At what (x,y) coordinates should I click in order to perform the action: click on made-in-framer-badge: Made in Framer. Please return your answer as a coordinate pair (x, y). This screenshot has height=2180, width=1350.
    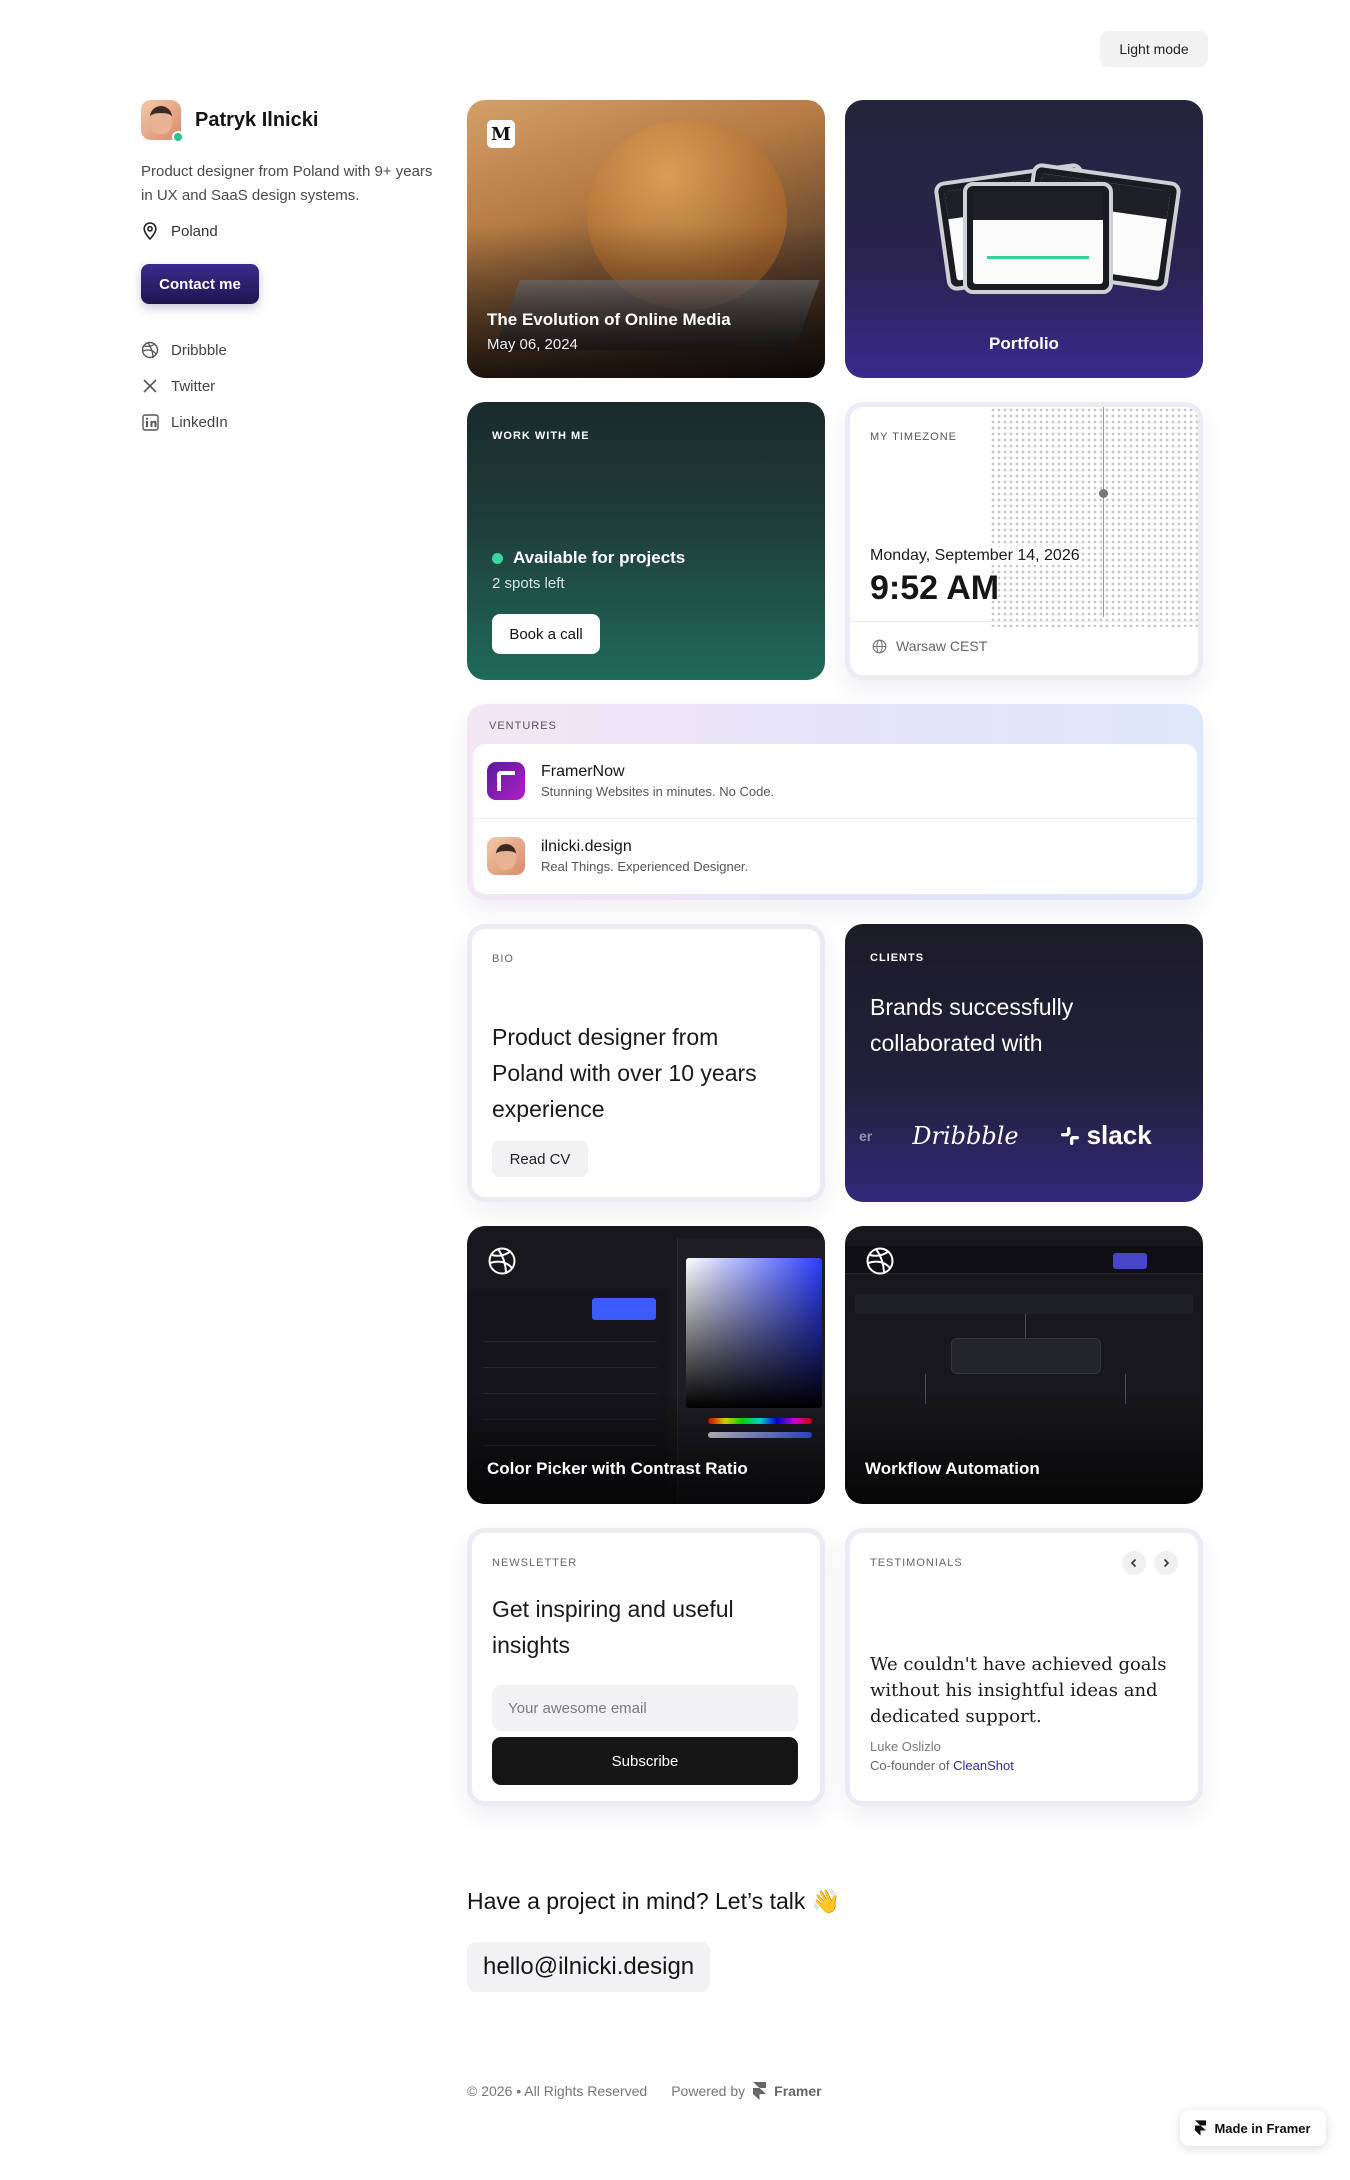
    Looking at the image, I should click on (1253, 2128).